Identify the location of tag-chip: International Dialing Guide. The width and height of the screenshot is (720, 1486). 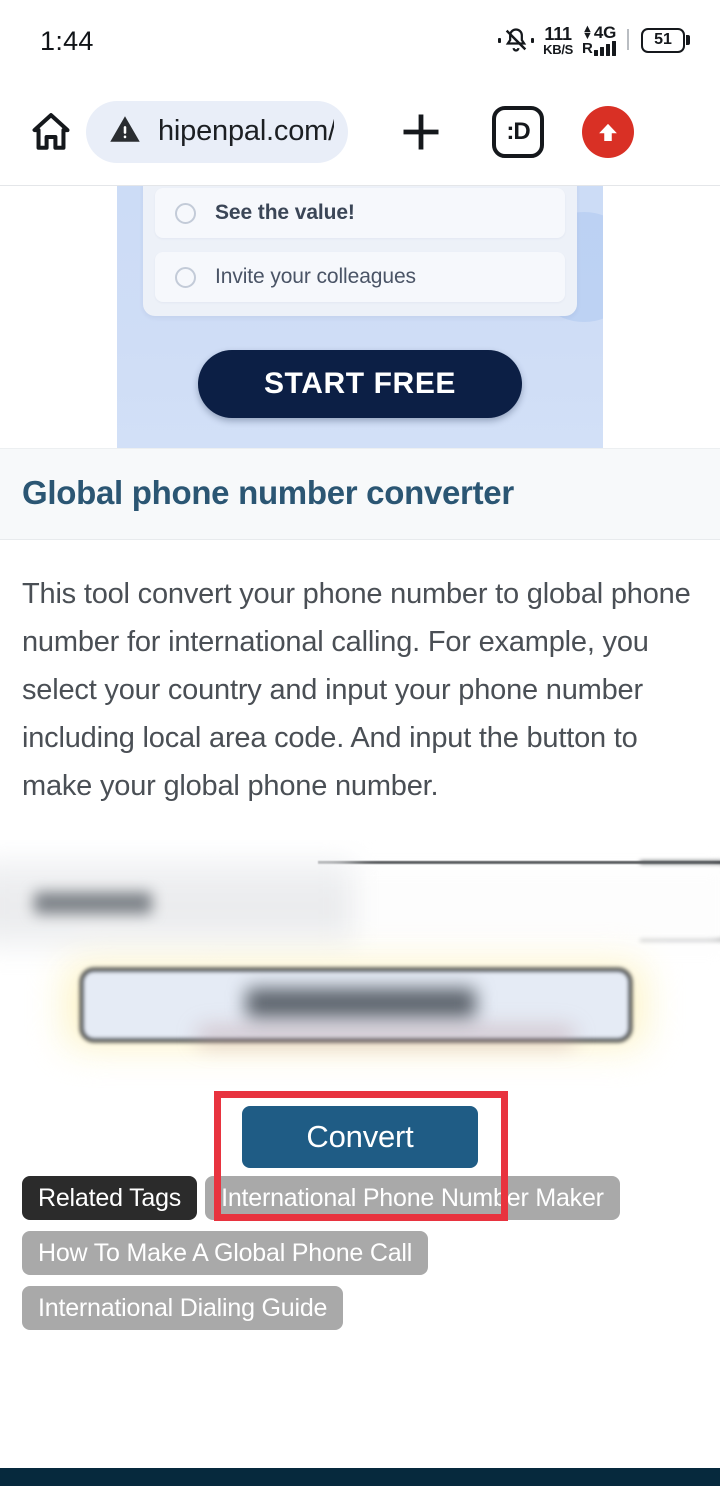
(183, 1308).